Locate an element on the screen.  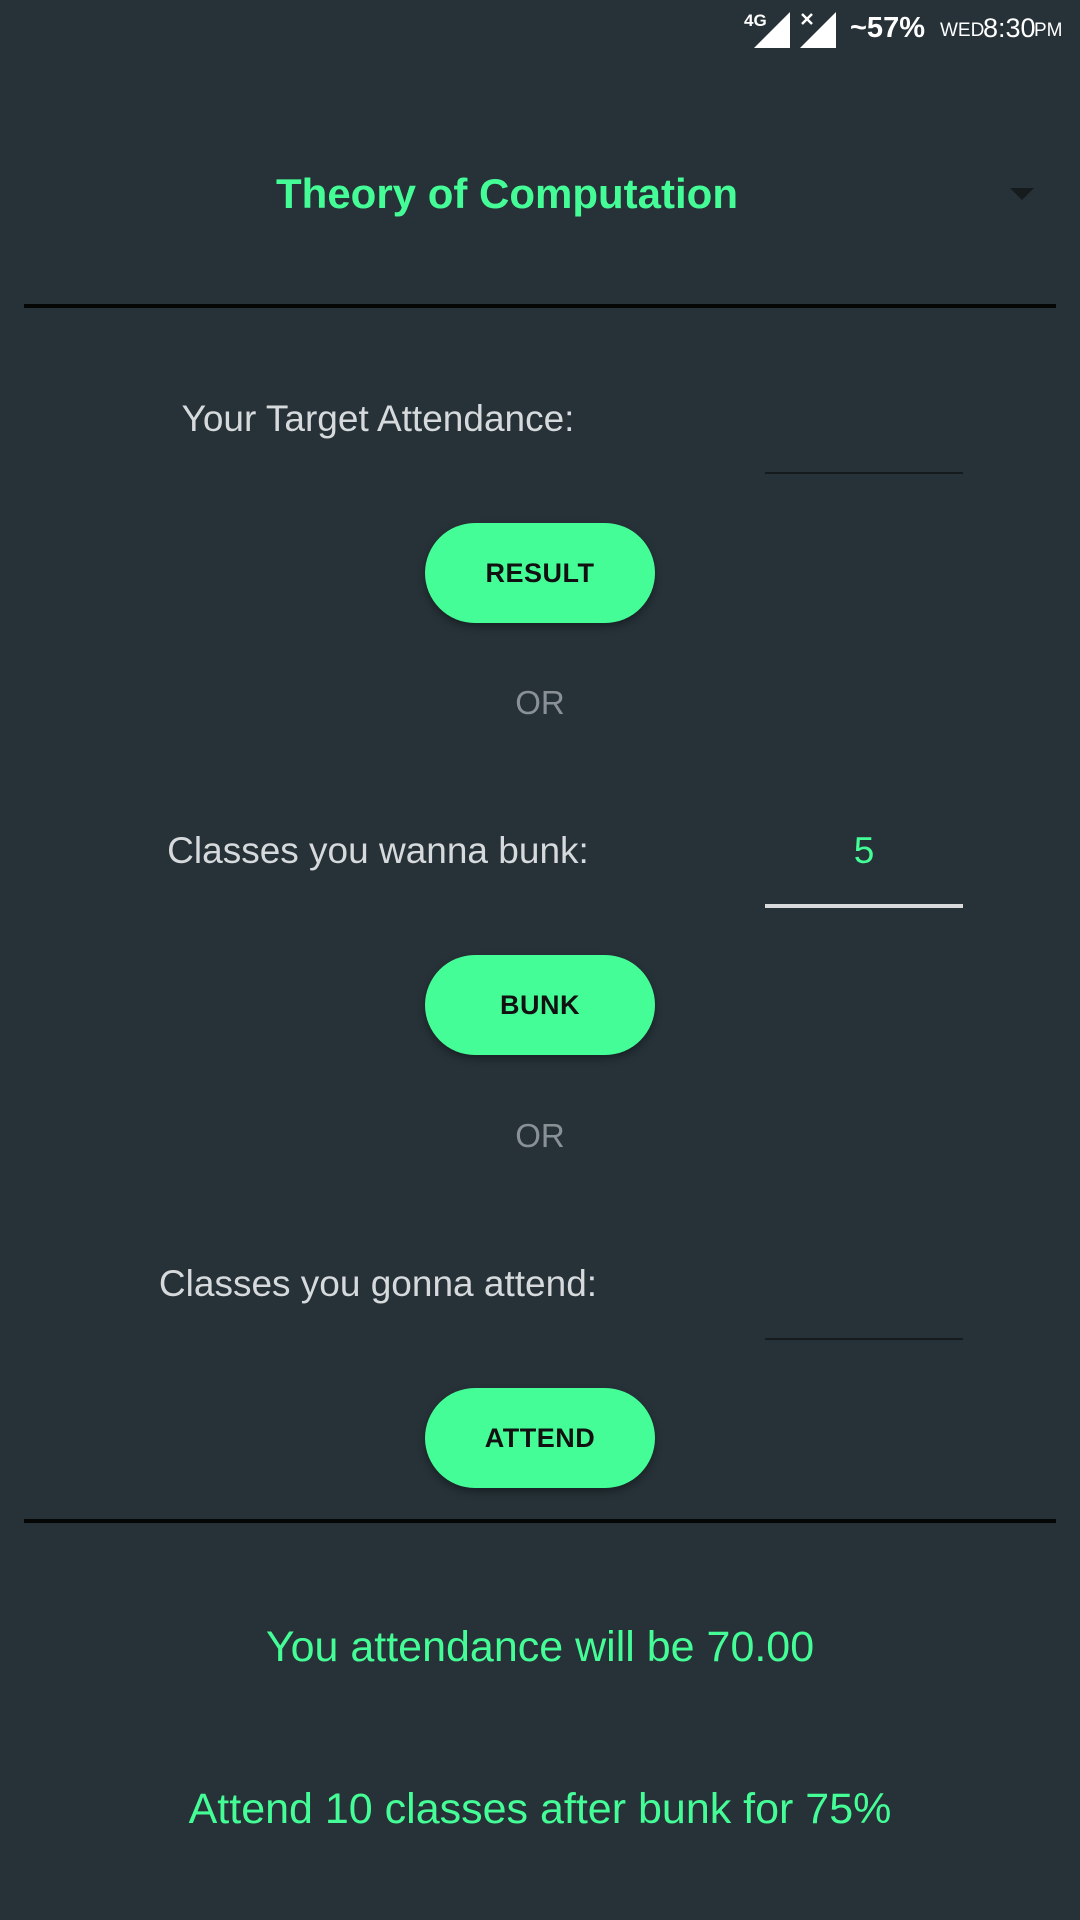
status-day: WED is located at coordinates (962, 30).